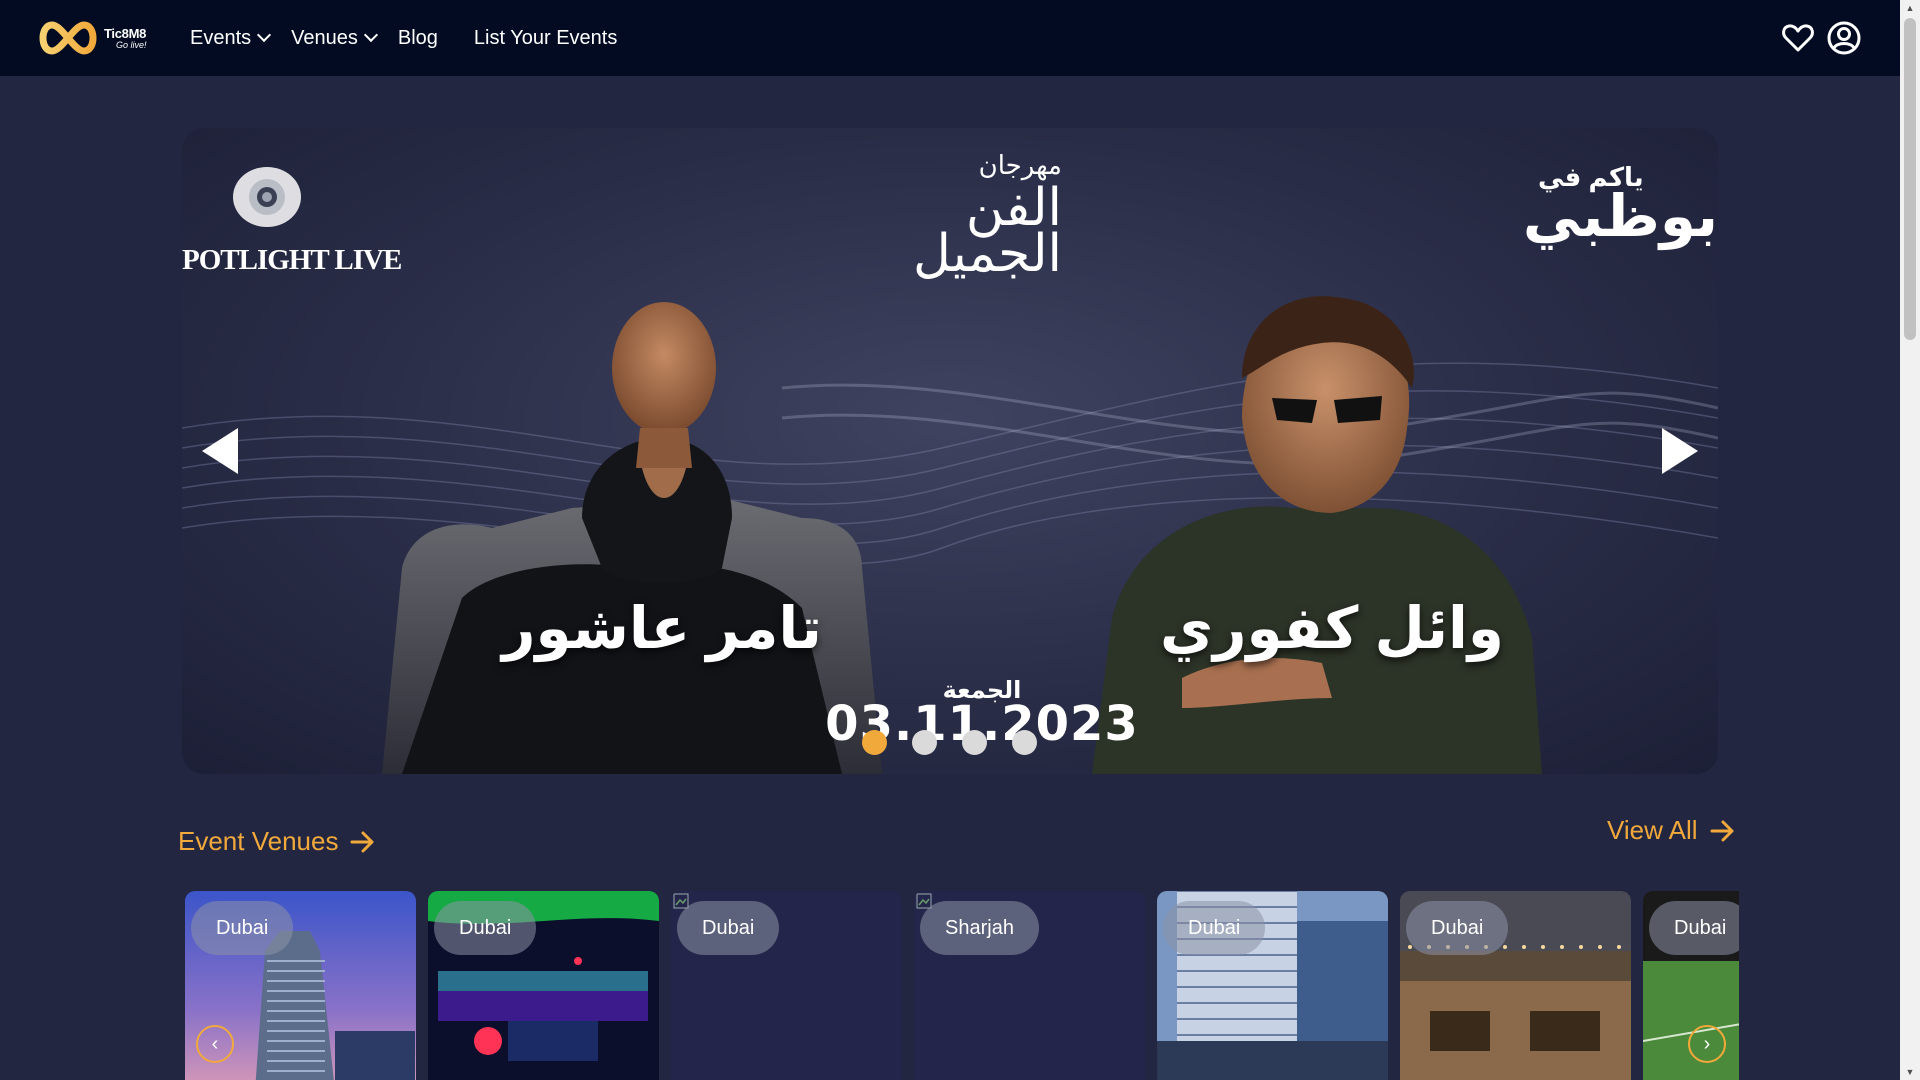 The width and height of the screenshot is (1920, 1080). Describe the element at coordinates (1332, 628) in the screenshot. I see `artist-right-name: وائل كفوري` at that location.